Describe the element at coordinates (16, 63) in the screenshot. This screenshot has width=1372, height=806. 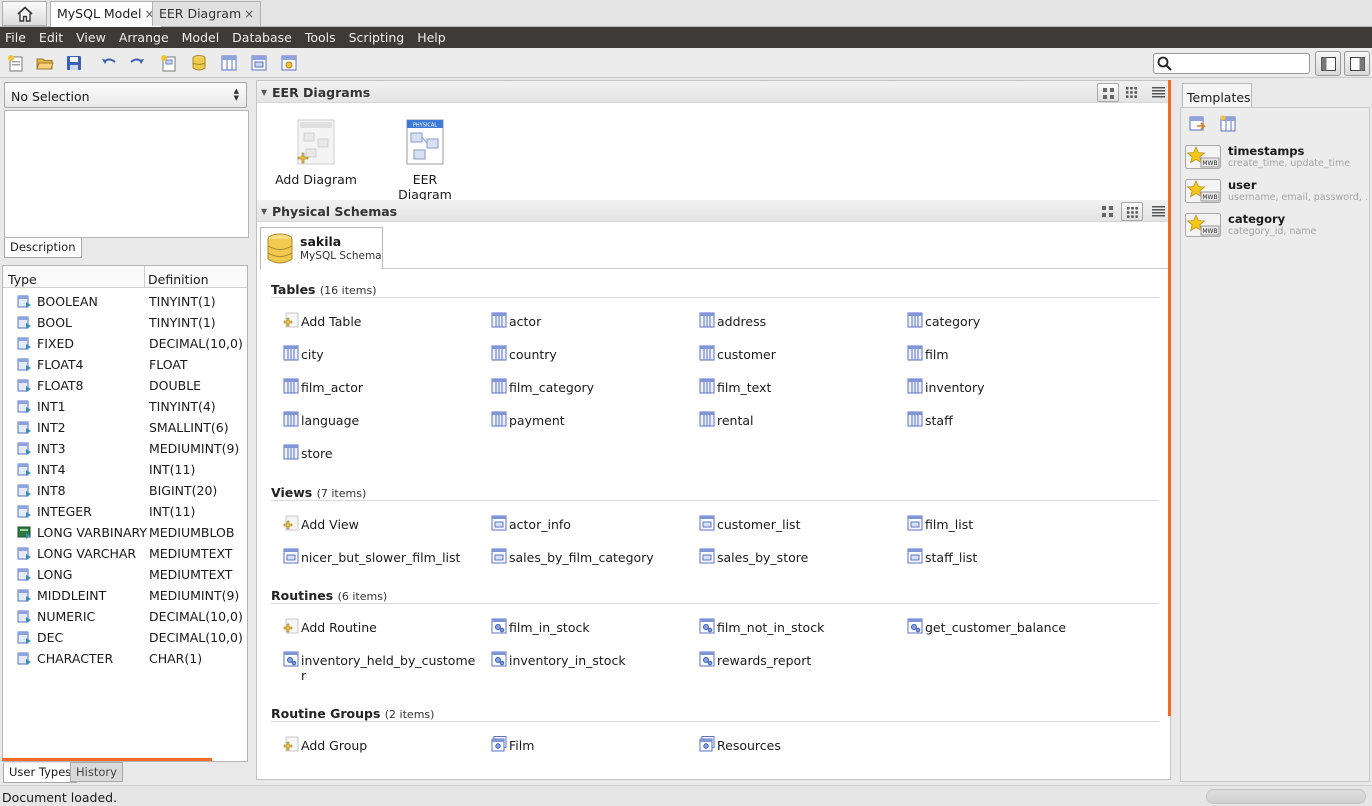
I see `new-document-icon` at that location.